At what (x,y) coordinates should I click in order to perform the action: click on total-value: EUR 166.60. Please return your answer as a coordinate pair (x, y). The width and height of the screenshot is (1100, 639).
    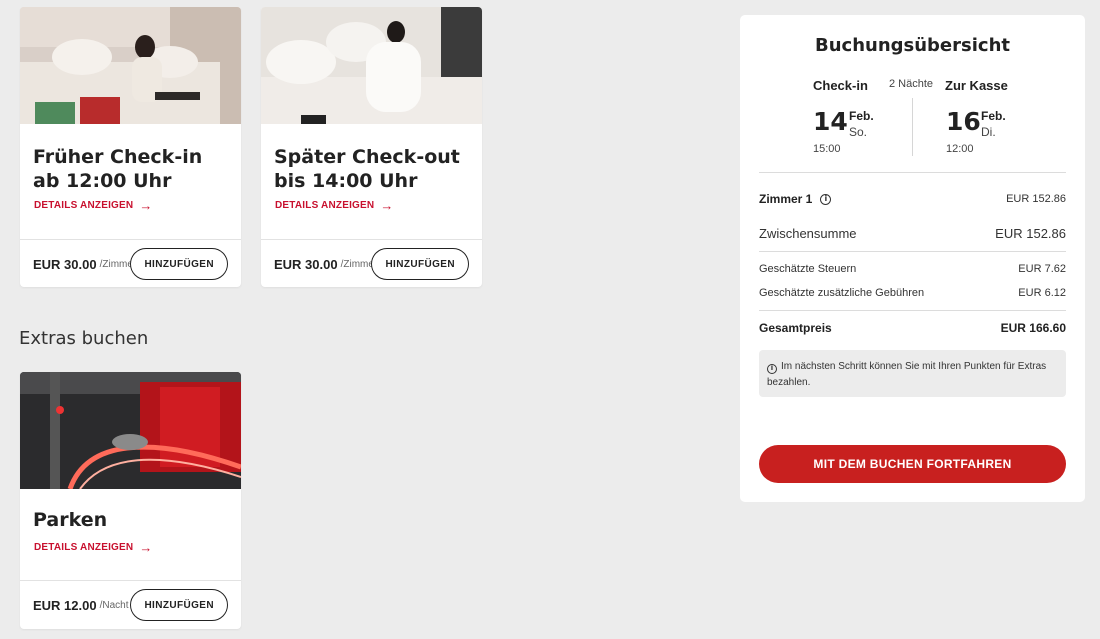
    Looking at the image, I should click on (1033, 328).